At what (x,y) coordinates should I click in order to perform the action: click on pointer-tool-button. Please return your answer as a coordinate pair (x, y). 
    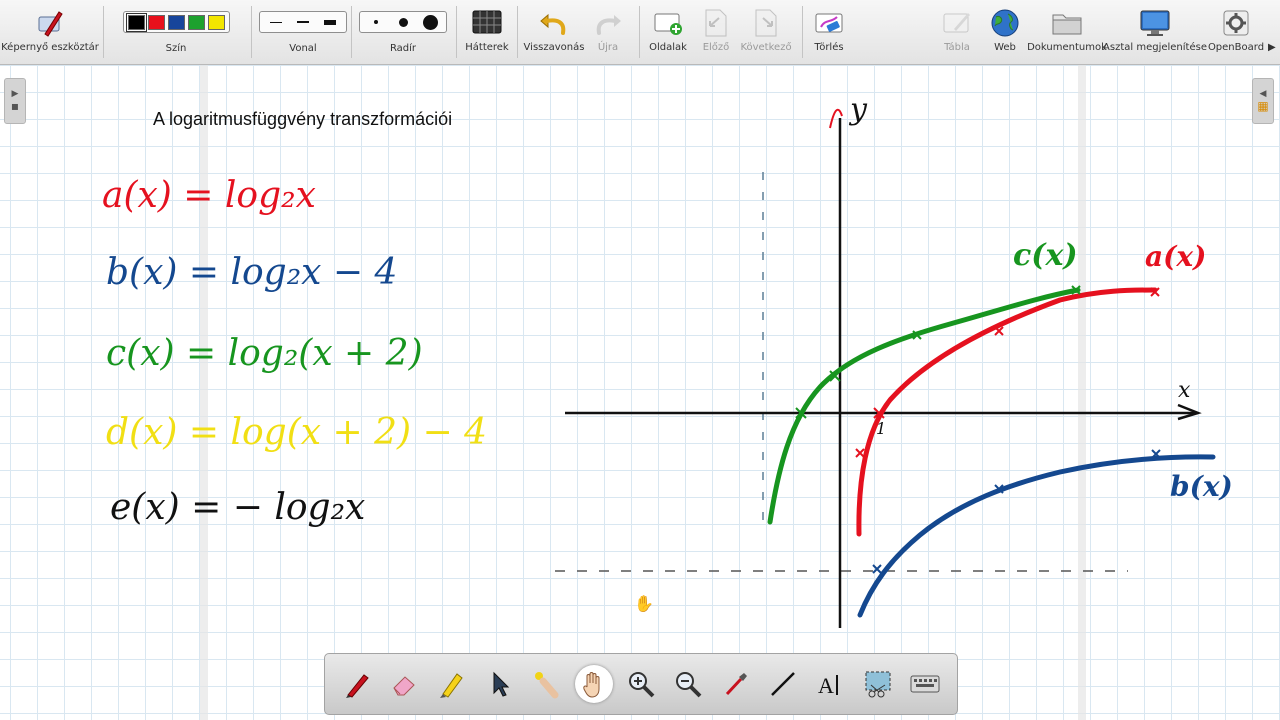
    Looking at the image, I should click on (499, 684).